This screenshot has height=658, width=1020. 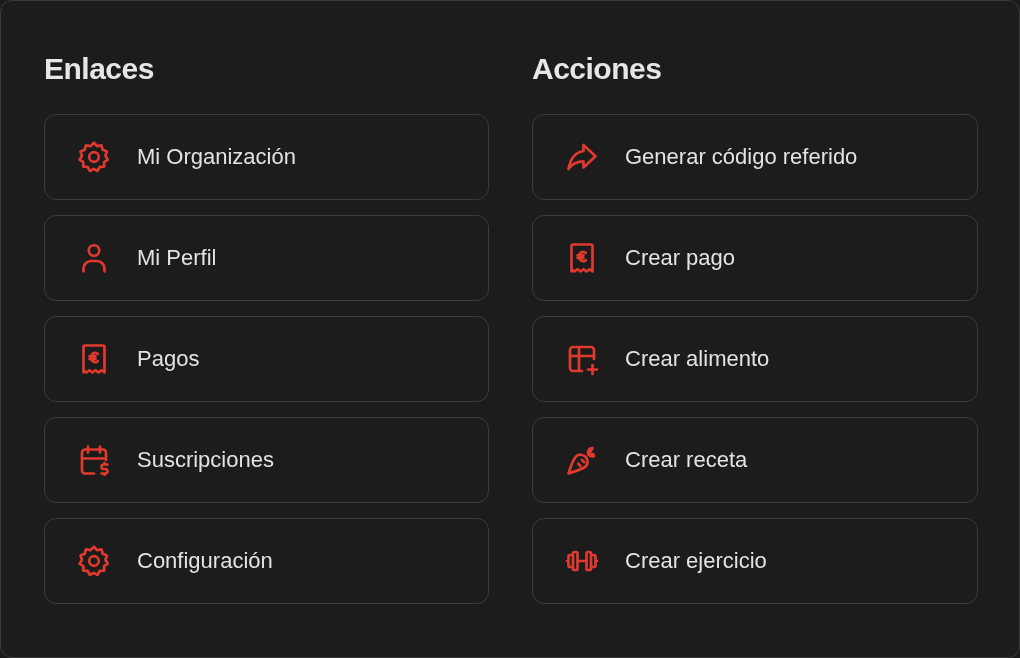 What do you see at coordinates (266, 258) in the screenshot?
I see `link-card: Mi Perfil` at bounding box center [266, 258].